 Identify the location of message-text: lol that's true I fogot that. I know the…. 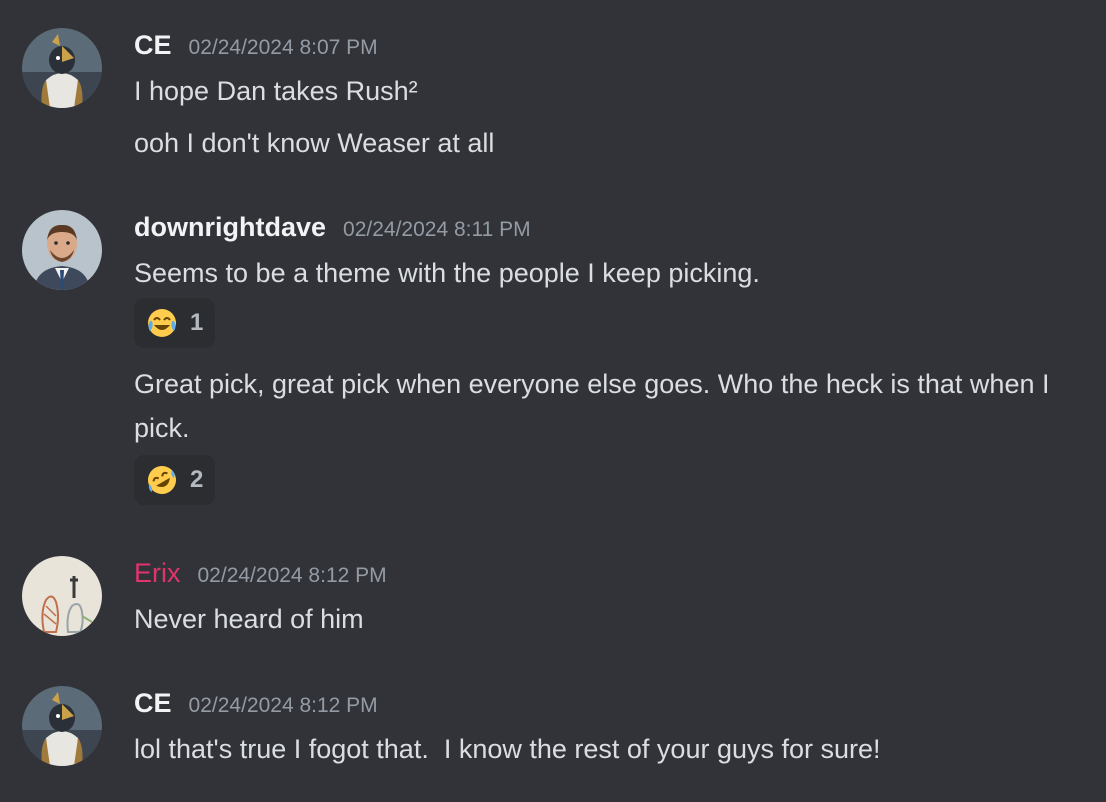
(507, 749).